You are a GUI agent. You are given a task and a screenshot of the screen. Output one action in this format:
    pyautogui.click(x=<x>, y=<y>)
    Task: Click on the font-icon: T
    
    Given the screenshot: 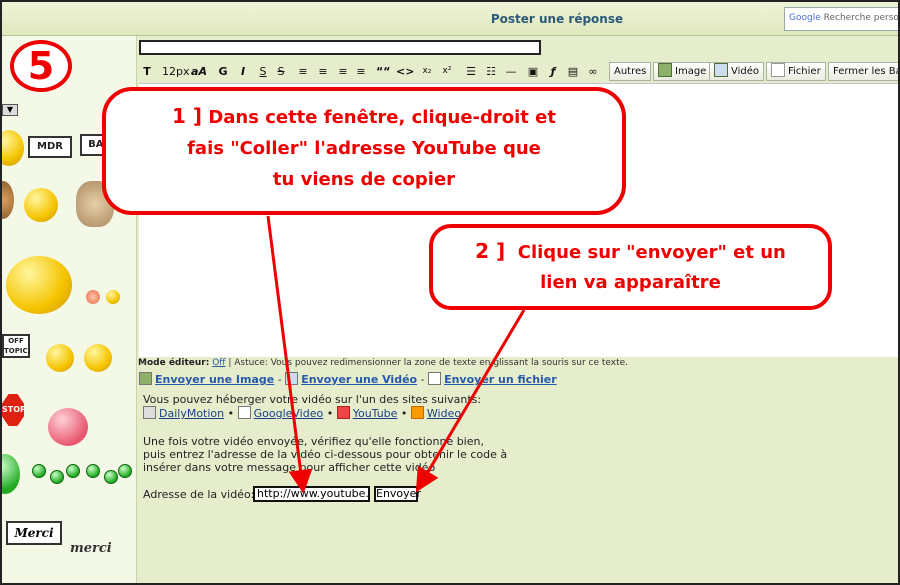 What is the action you would take?
    pyautogui.click(x=147, y=71)
    